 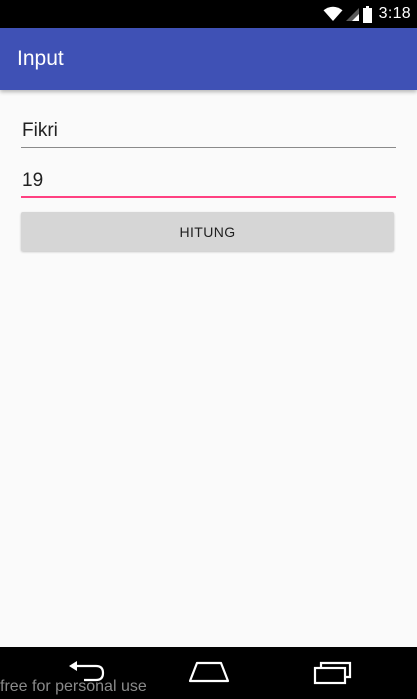 What do you see at coordinates (208, 178) in the screenshot?
I see `age-field: 19` at bounding box center [208, 178].